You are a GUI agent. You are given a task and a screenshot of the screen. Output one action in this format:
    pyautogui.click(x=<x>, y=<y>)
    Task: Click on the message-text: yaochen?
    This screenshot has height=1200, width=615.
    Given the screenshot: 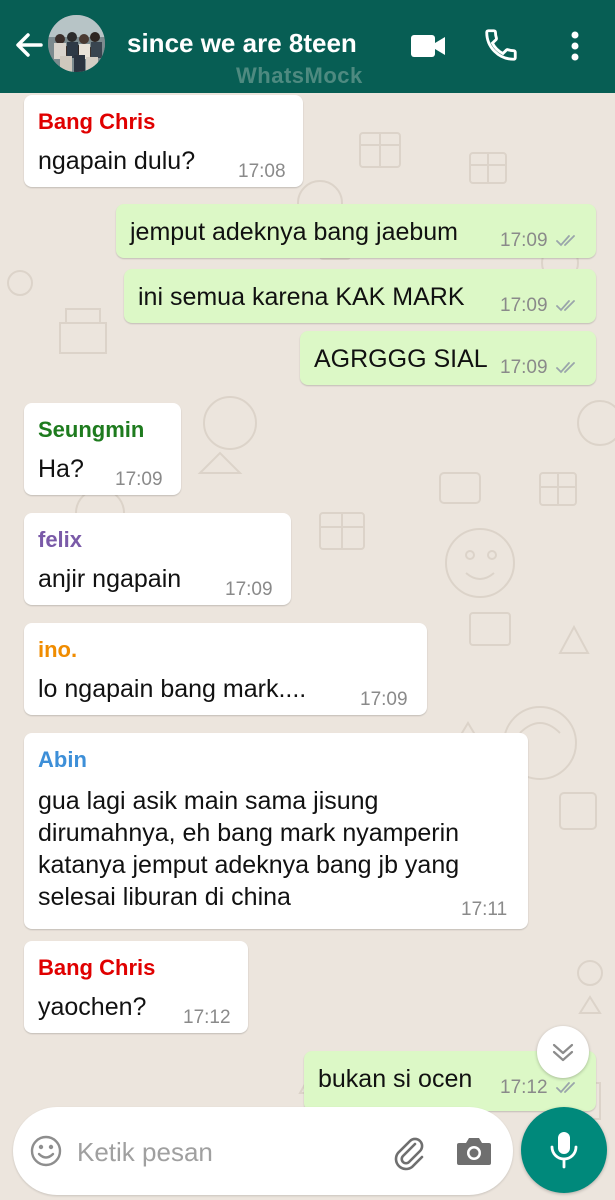 What is the action you would take?
    pyautogui.click(x=92, y=1007)
    